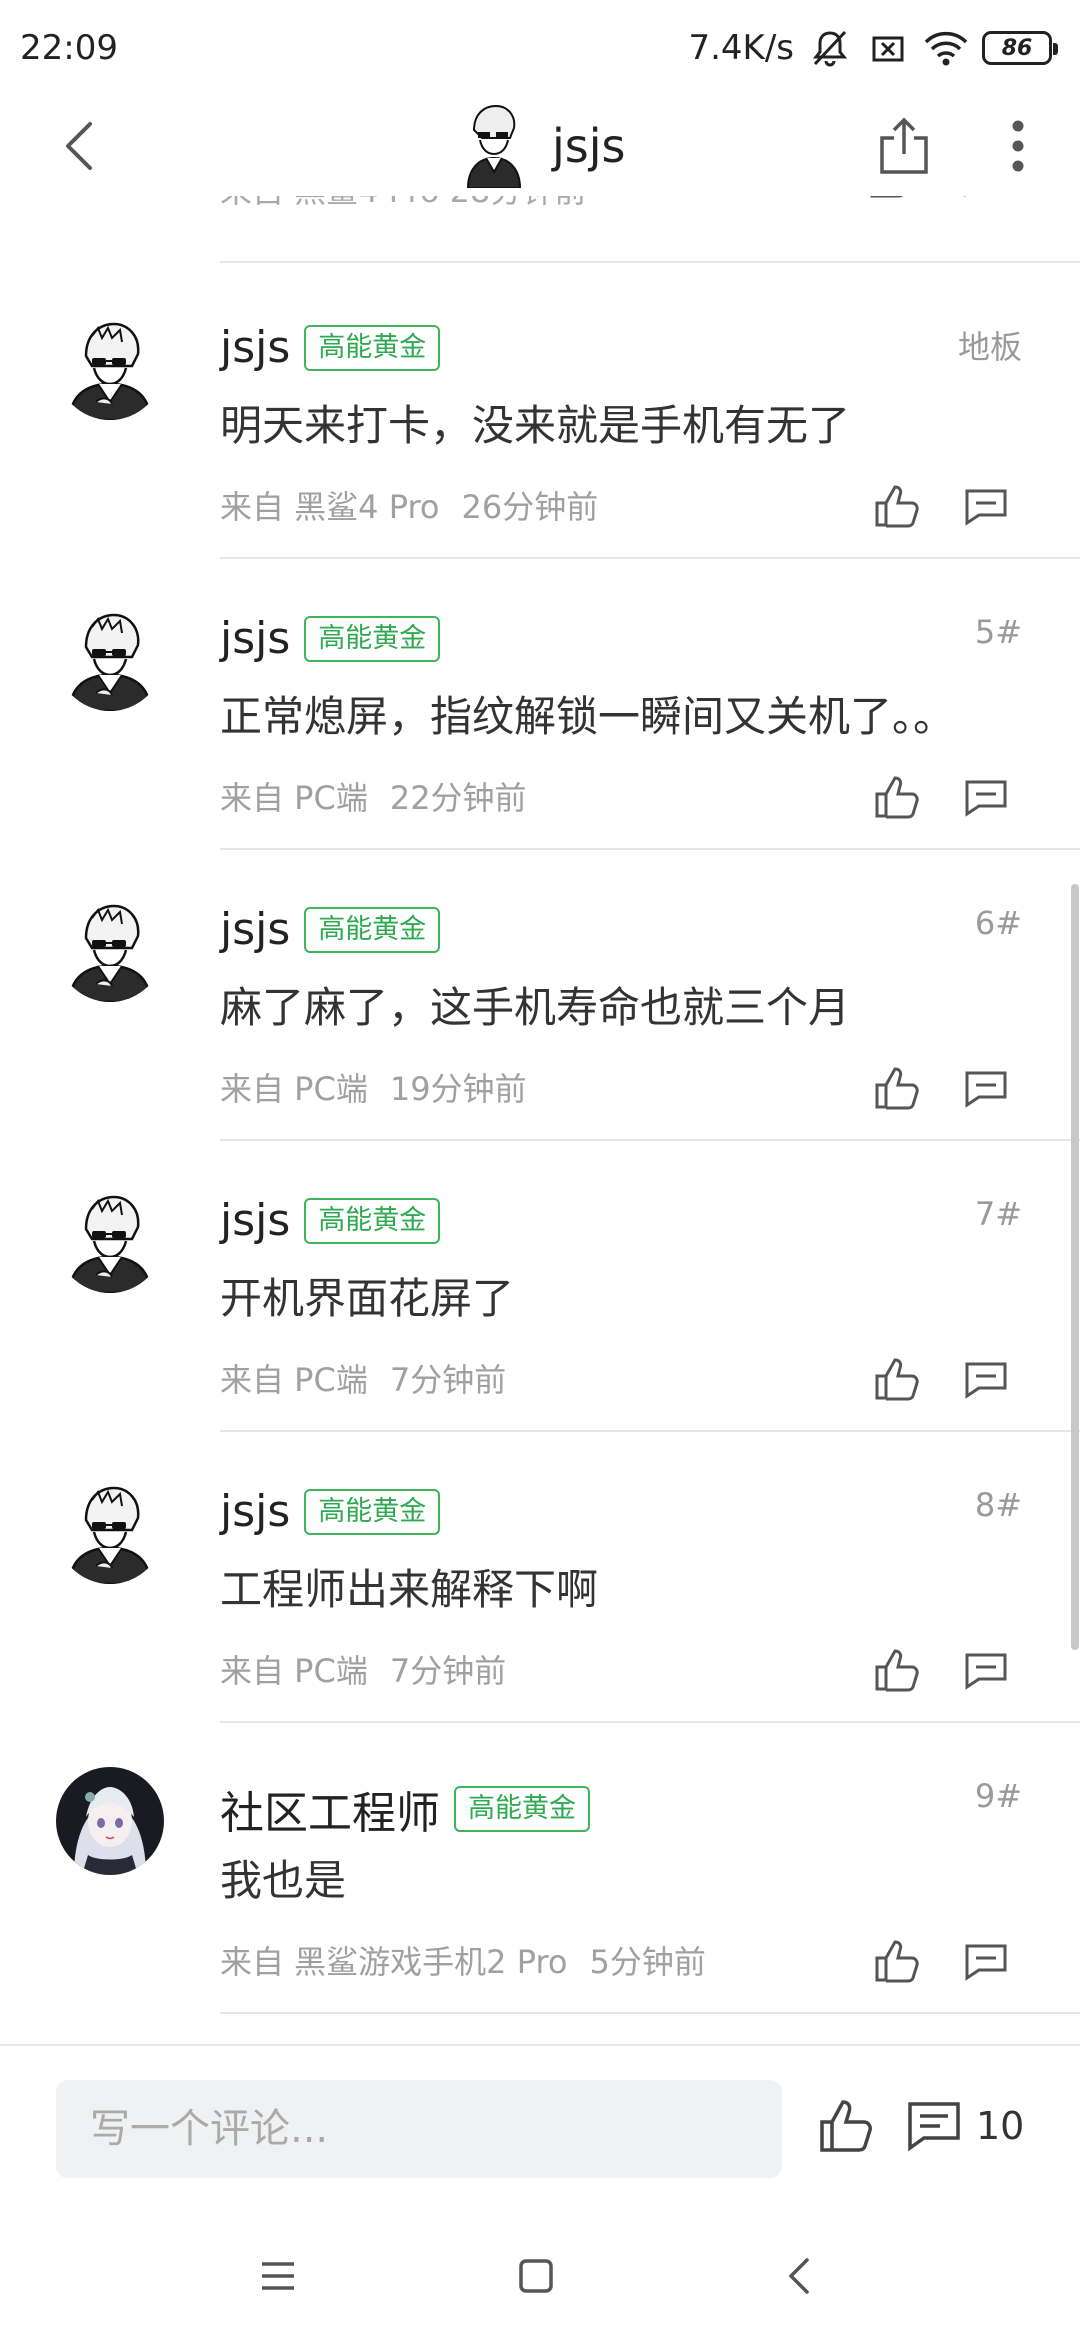 This screenshot has width=1080, height=2340. What do you see at coordinates (1075, 1267) in the screenshot?
I see `scrollbar` at bounding box center [1075, 1267].